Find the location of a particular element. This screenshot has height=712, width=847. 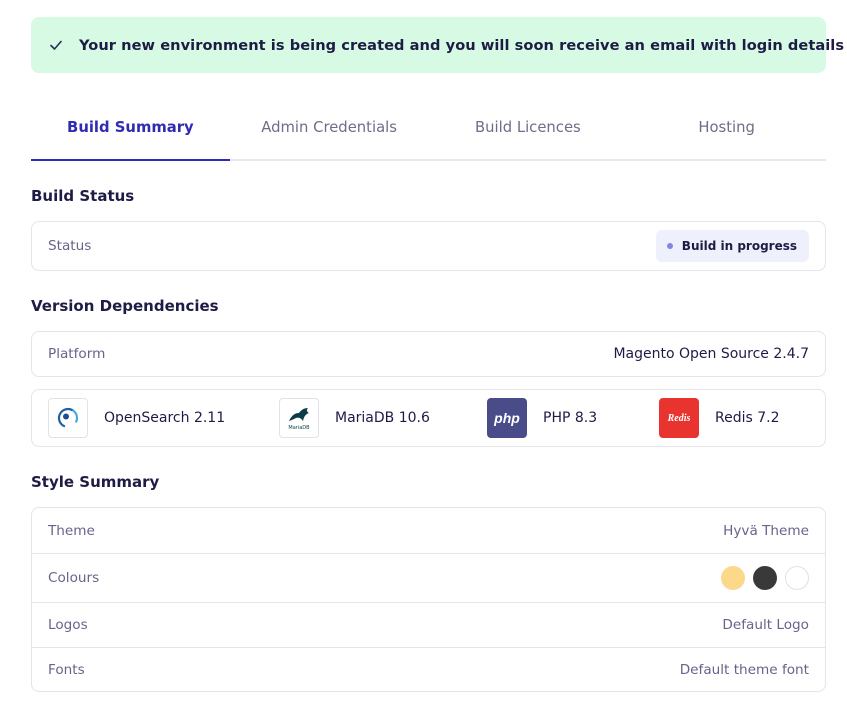

mariadb-logo-icon: MariaDB is located at coordinates (299, 418).